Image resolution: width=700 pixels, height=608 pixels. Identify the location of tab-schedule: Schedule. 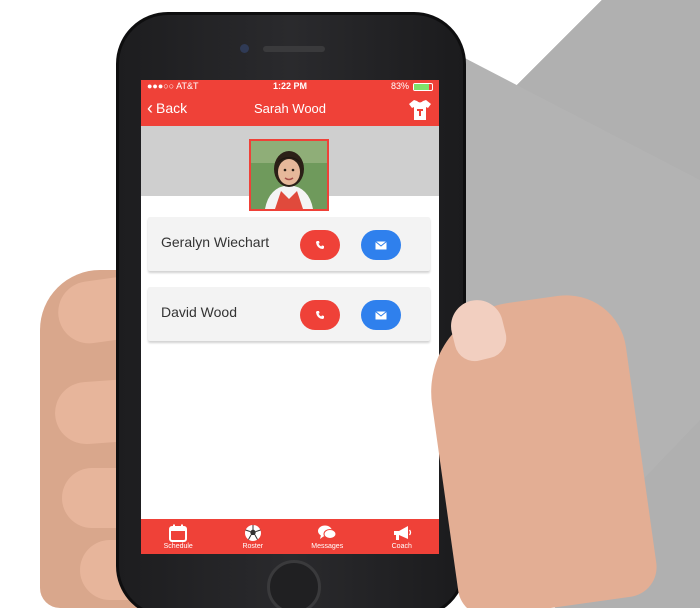
(178, 536).